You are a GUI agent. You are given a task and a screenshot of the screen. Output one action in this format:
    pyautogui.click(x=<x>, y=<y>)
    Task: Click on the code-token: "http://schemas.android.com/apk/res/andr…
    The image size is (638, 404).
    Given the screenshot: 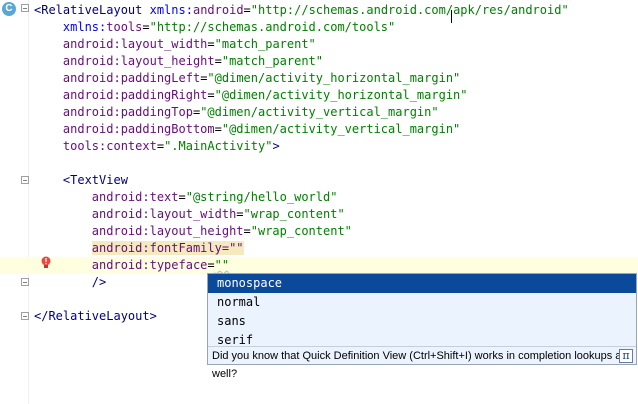 What is the action you would take?
    pyautogui.click(x=409, y=10)
    